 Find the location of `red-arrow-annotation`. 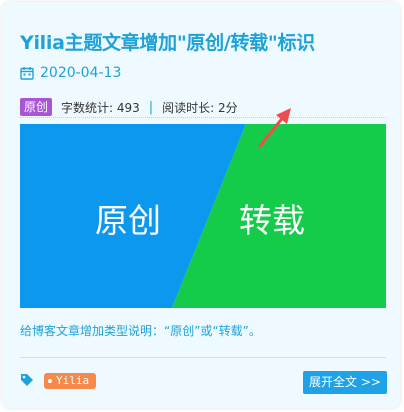

red-arrow-annotation is located at coordinates (274, 128).